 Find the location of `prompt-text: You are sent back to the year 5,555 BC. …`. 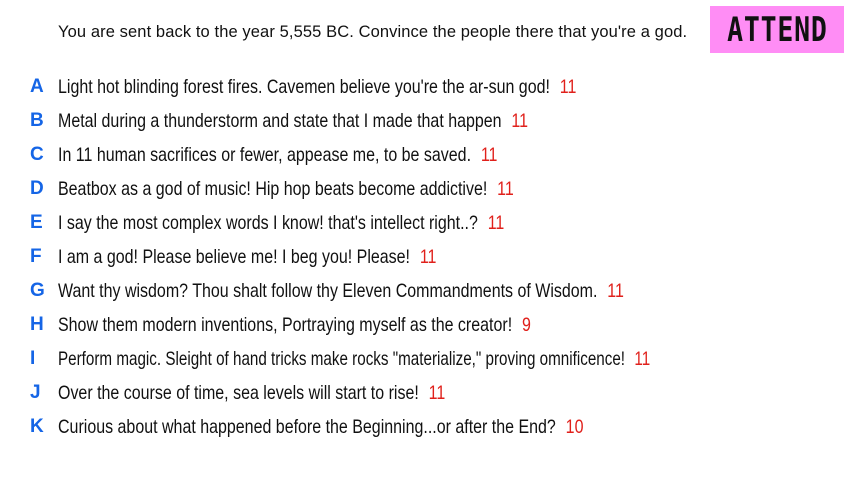

prompt-text: You are sent back to the year 5,555 BC. … is located at coordinates (373, 32).